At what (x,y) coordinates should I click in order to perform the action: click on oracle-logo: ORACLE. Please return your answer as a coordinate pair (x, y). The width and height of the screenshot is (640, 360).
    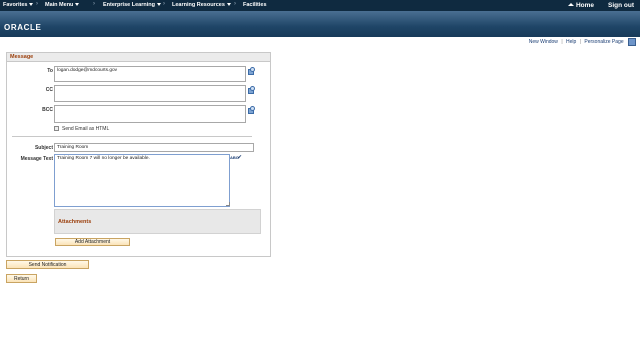
    Looking at the image, I should click on (23, 27).